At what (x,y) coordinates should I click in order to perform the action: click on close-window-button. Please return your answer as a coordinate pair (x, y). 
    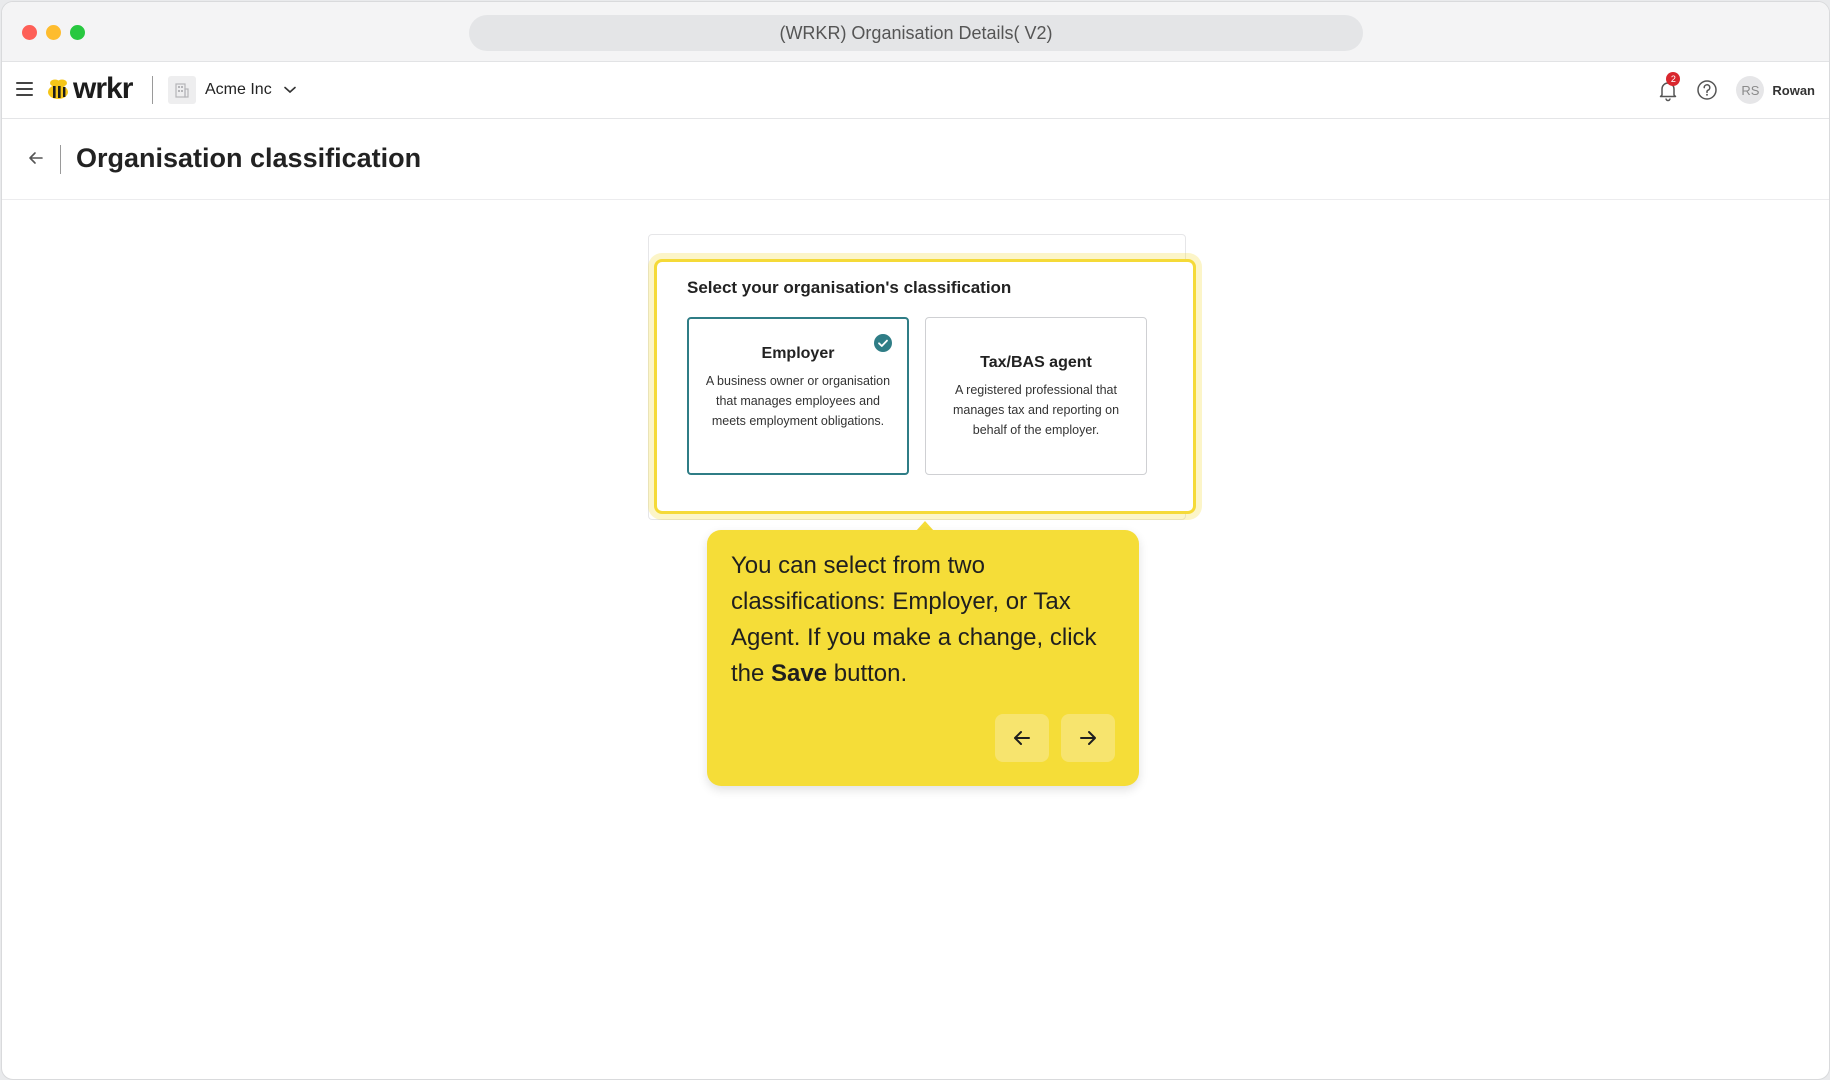
    Looking at the image, I should click on (29, 32).